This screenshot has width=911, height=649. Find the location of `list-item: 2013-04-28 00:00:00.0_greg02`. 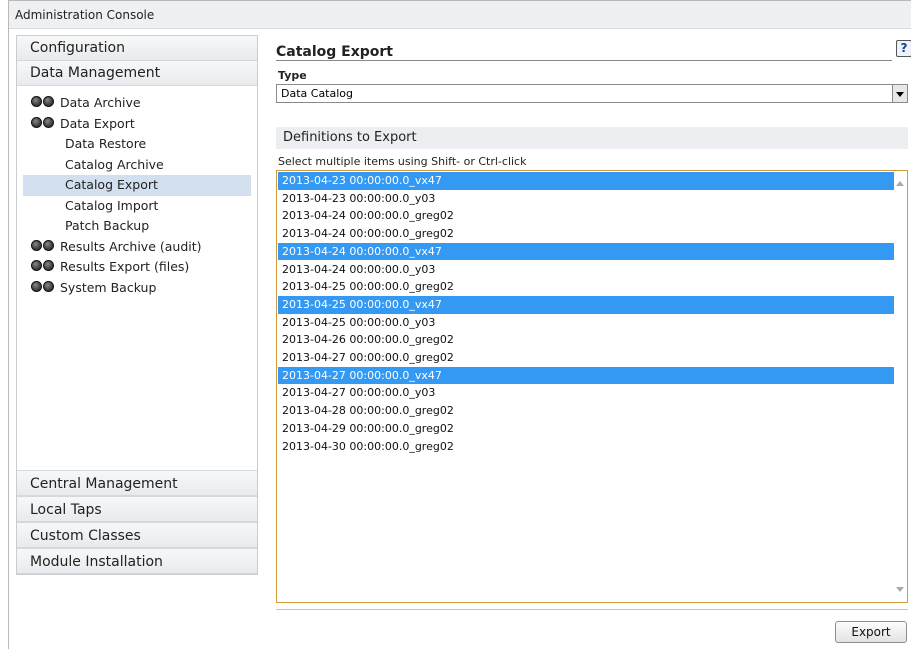

list-item: 2013-04-28 00:00:00.0_greg02 is located at coordinates (586, 411).